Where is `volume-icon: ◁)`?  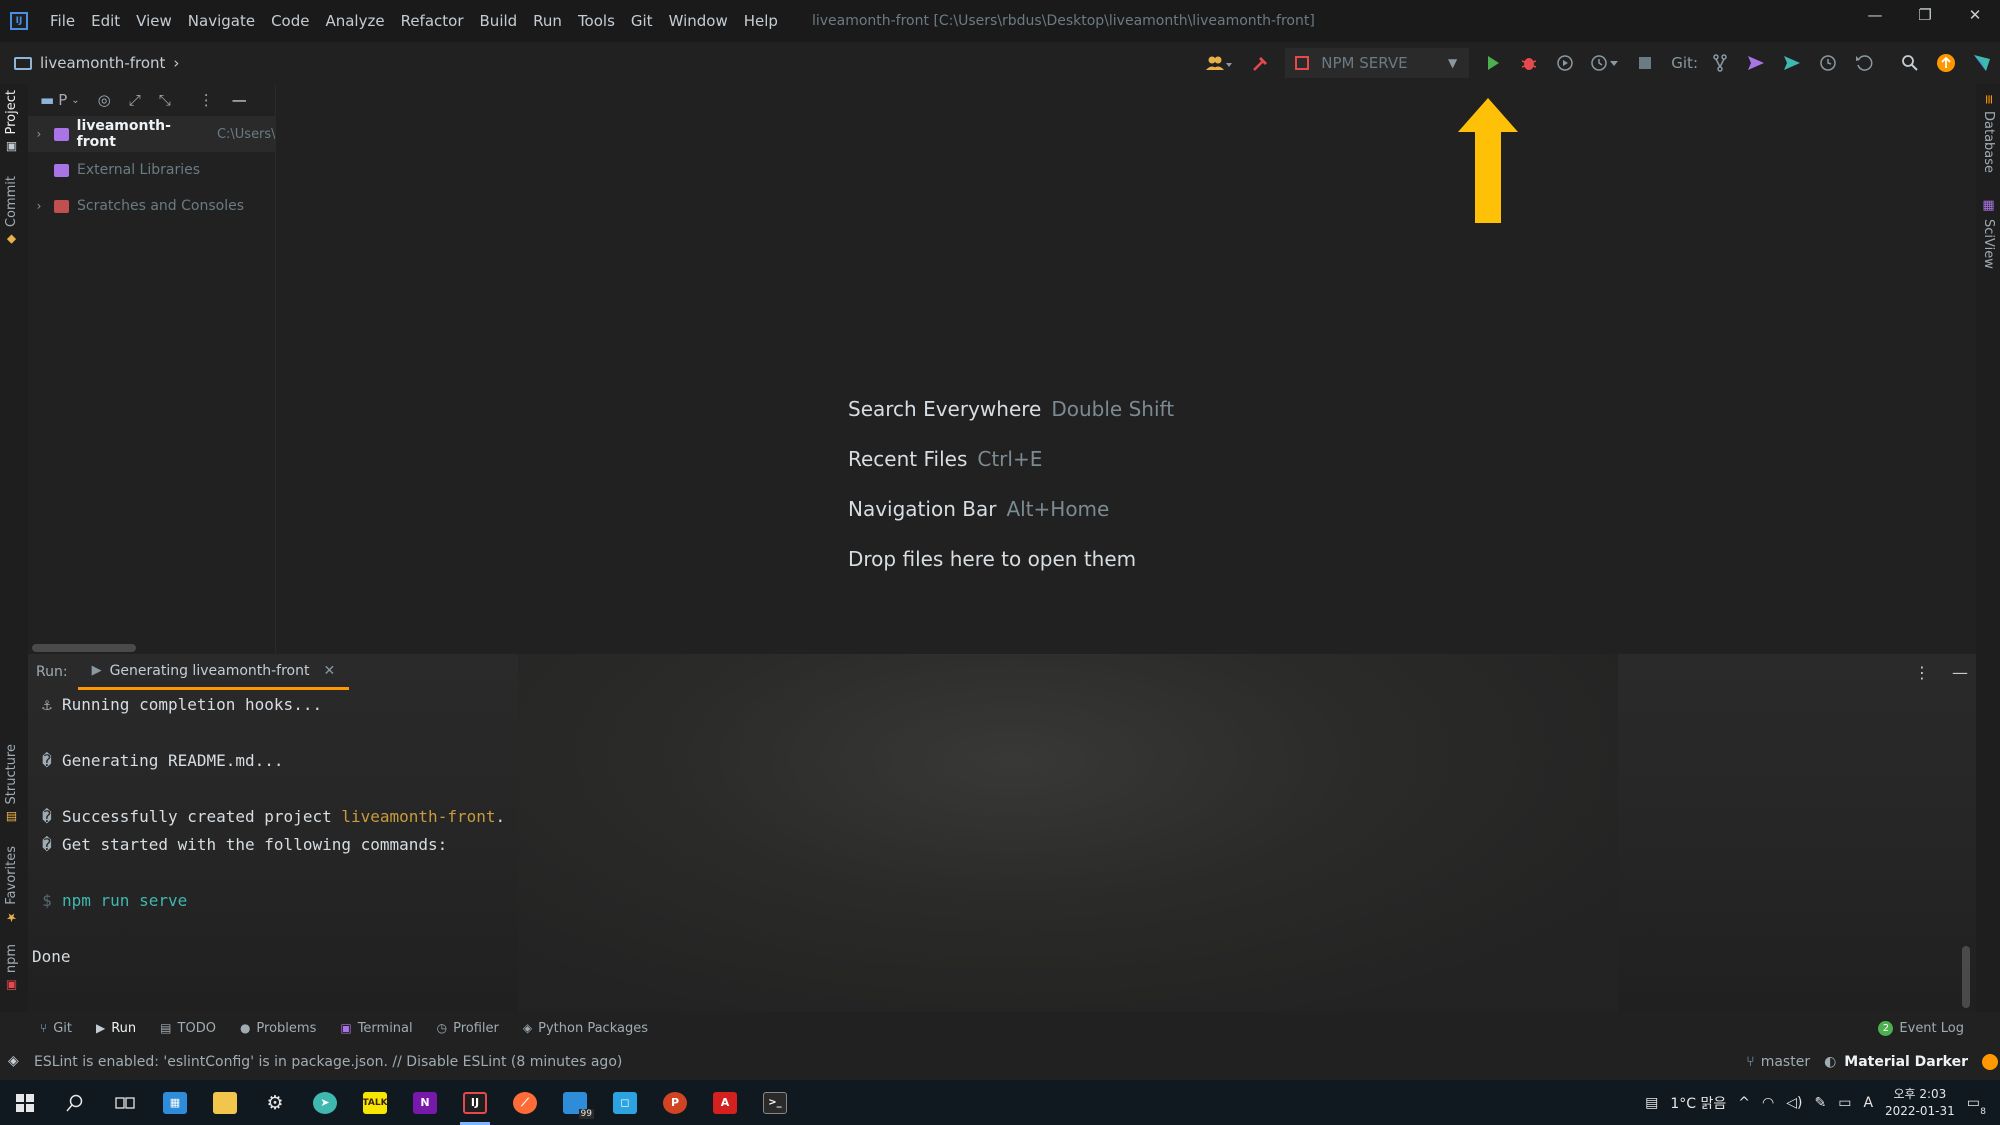
volume-icon: ◁) is located at coordinates (1794, 1103).